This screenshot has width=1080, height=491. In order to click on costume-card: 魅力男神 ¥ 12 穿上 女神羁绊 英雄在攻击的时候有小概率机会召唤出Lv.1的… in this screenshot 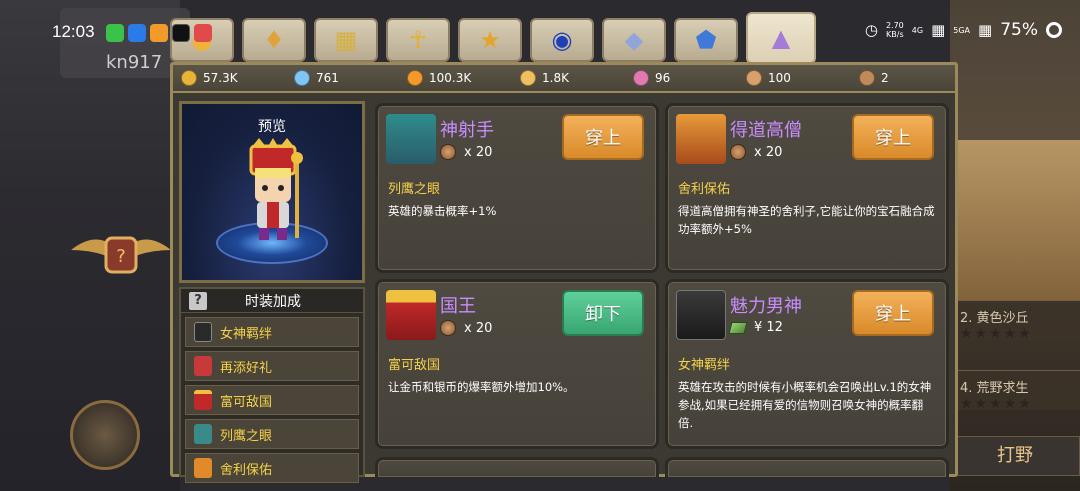, I will do `click(807, 364)`.